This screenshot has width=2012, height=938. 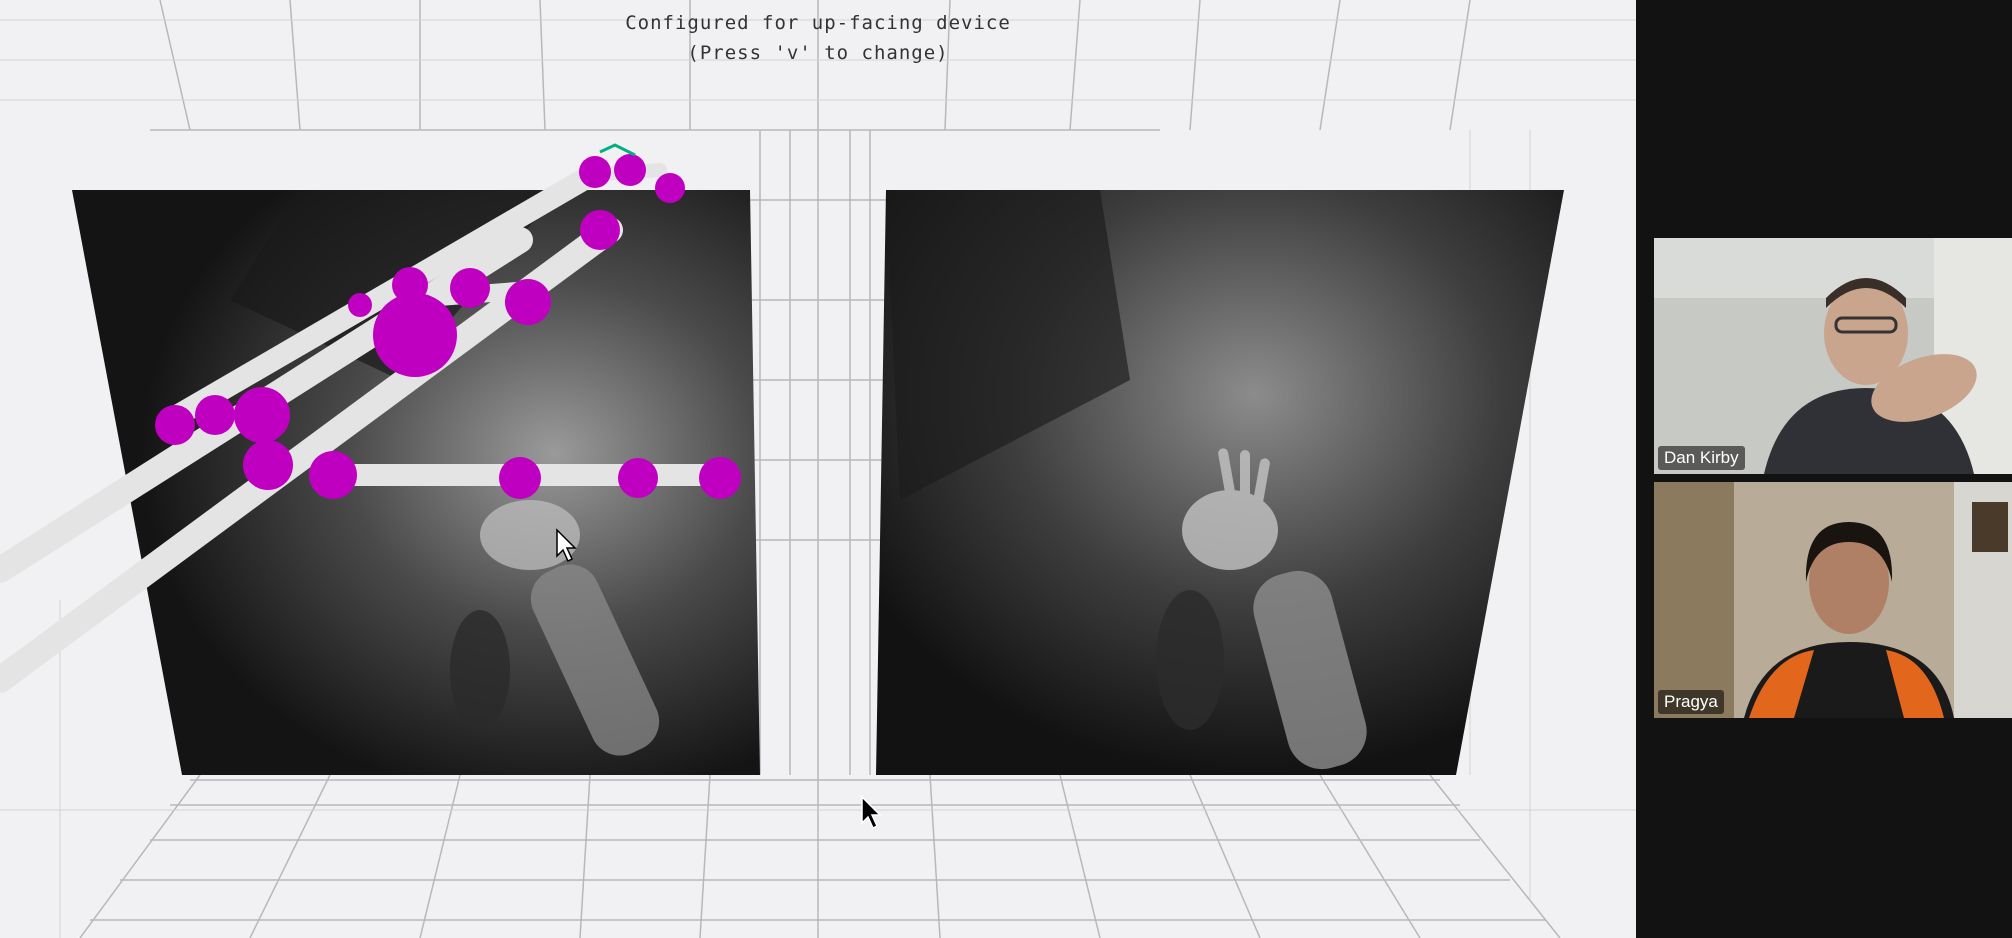 I want to click on participant-tile-dan-kirby: Dan Kirby, so click(x=1833, y=356).